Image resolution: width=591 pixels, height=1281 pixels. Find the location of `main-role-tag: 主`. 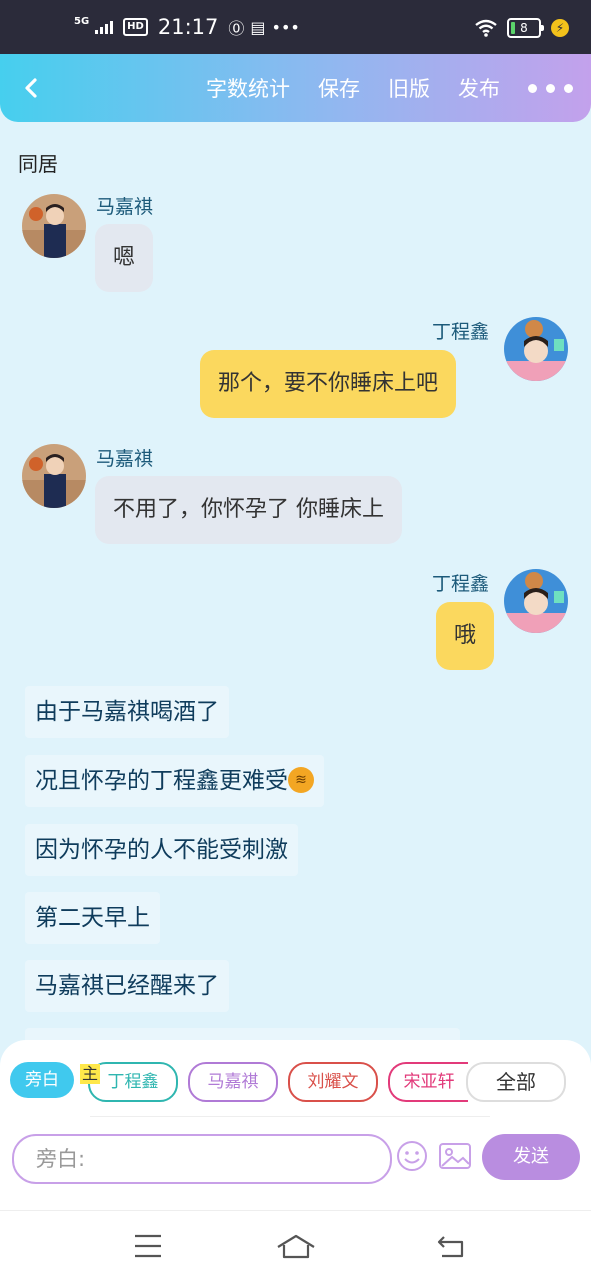

main-role-tag: 主 is located at coordinates (90, 1074).